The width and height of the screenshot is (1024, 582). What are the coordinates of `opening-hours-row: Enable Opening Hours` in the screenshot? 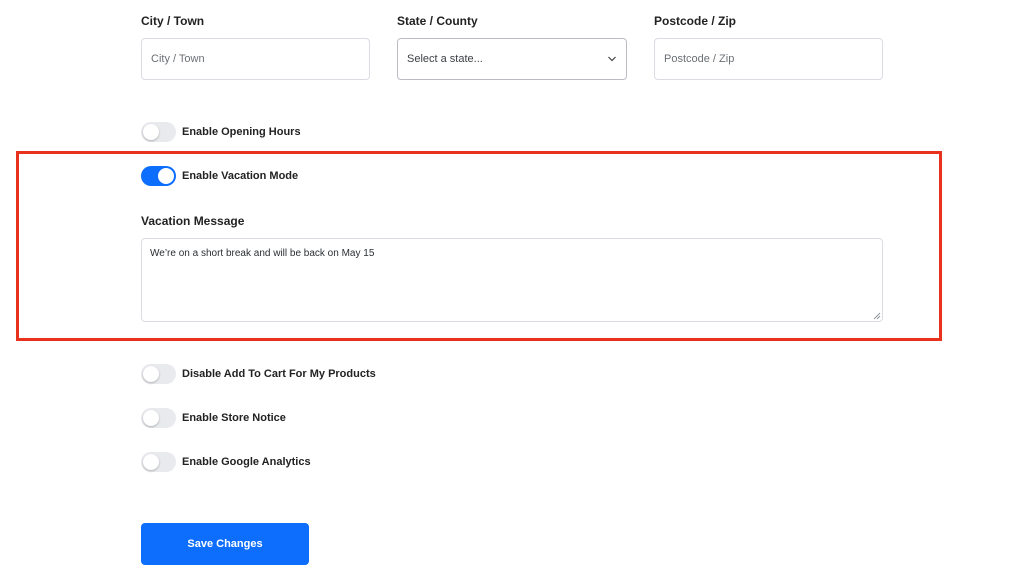 It's located at (221, 132).